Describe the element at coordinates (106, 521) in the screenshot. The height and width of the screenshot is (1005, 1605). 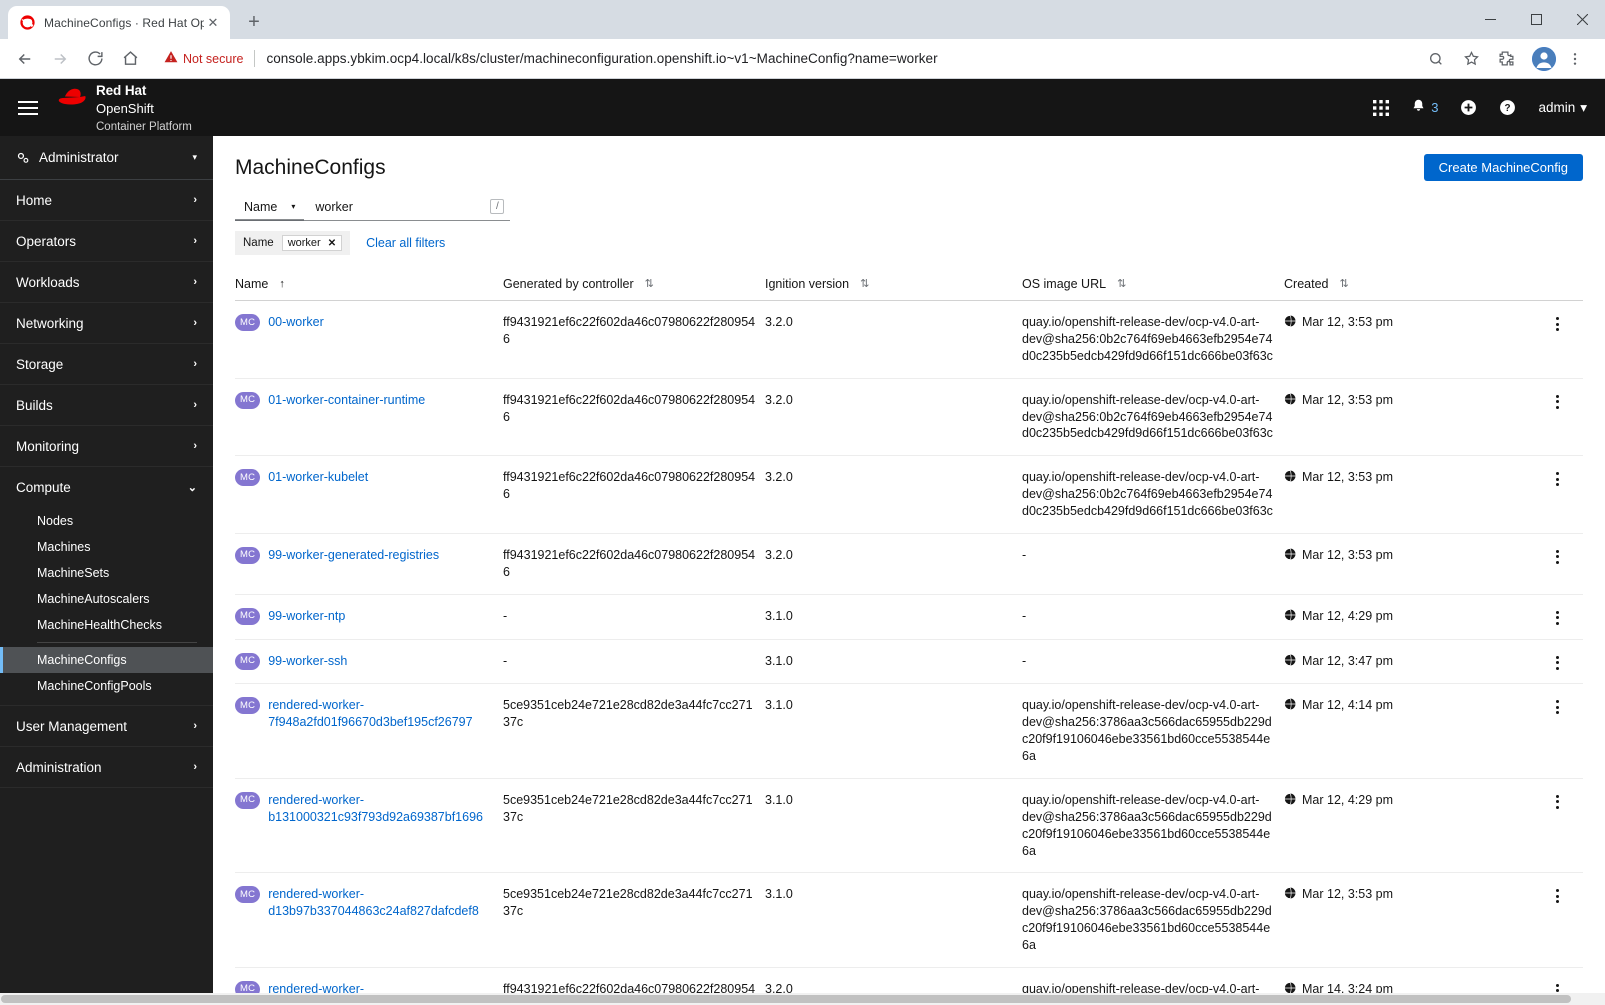
I see `sidebar-item-nodes: Nodes` at that location.